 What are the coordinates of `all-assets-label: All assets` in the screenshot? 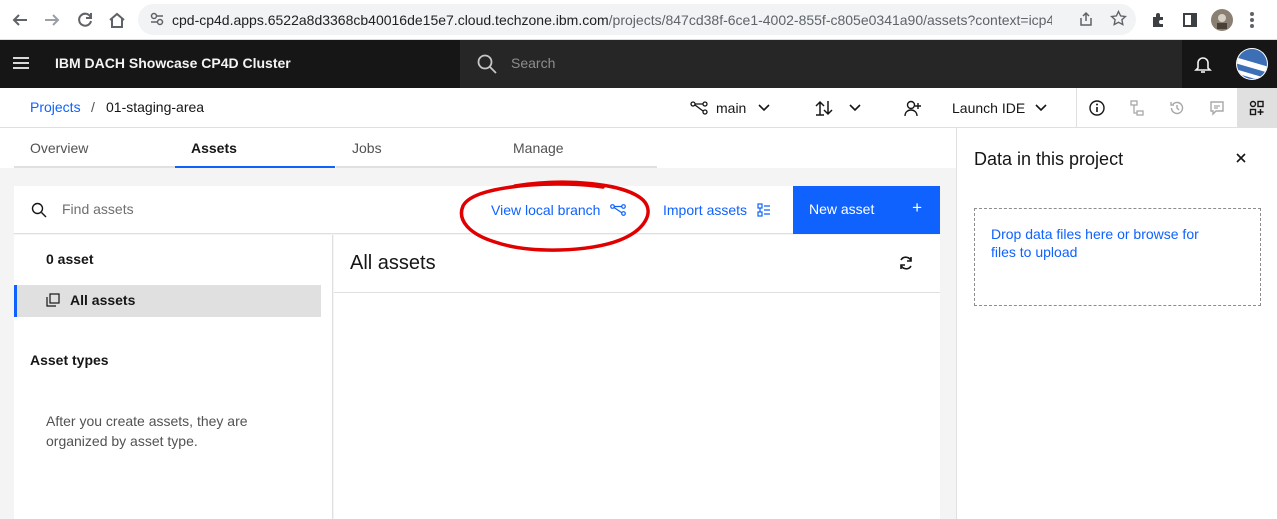 It's located at (103, 300).